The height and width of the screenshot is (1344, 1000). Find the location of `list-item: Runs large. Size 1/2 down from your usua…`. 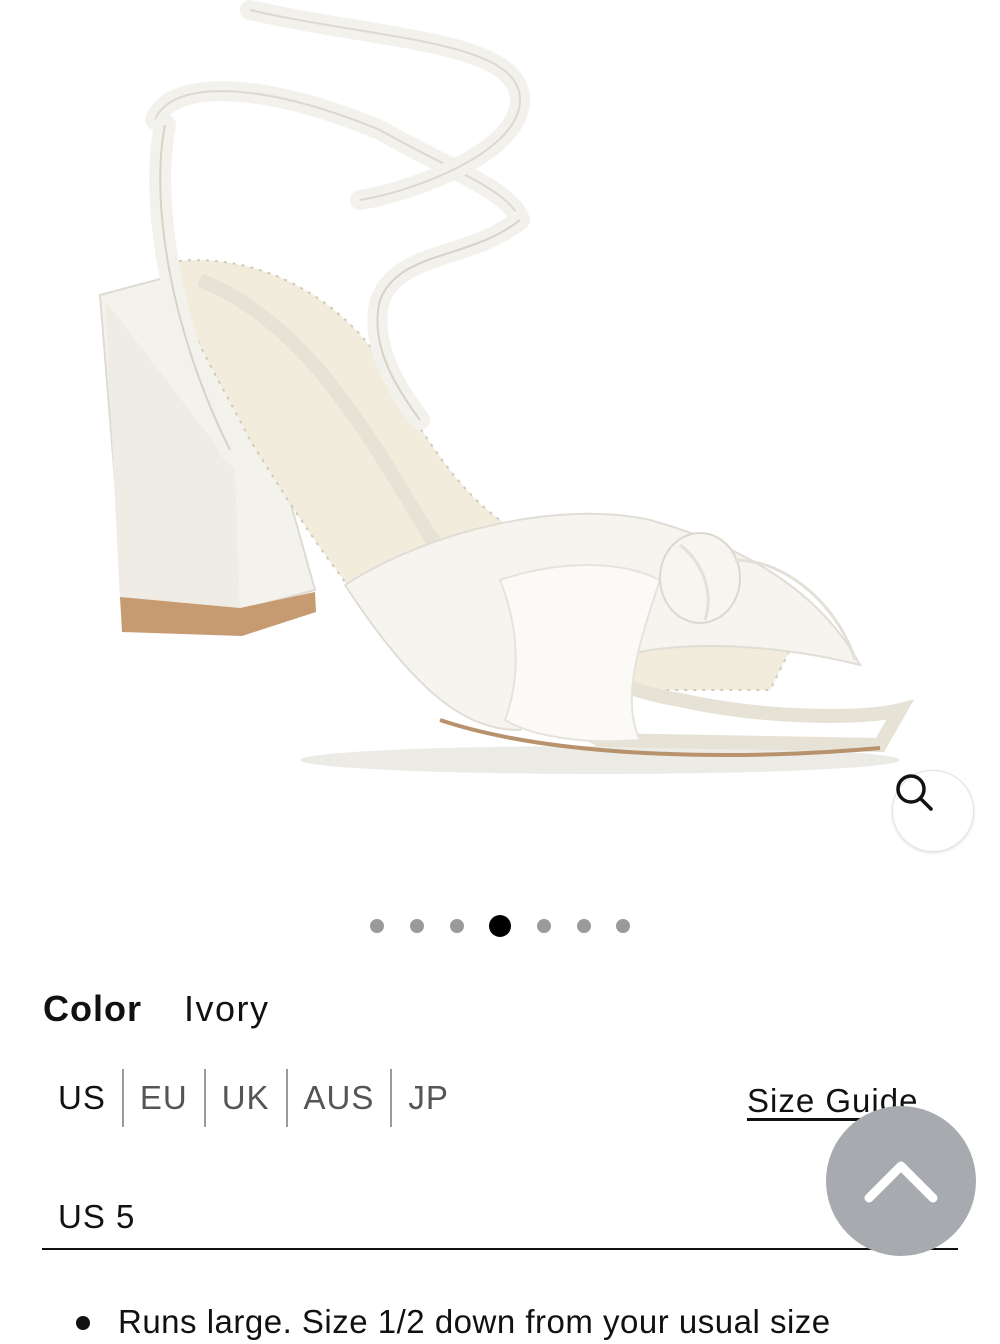

list-item: Runs large. Size 1/2 down from your usua… is located at coordinates (520, 1322).